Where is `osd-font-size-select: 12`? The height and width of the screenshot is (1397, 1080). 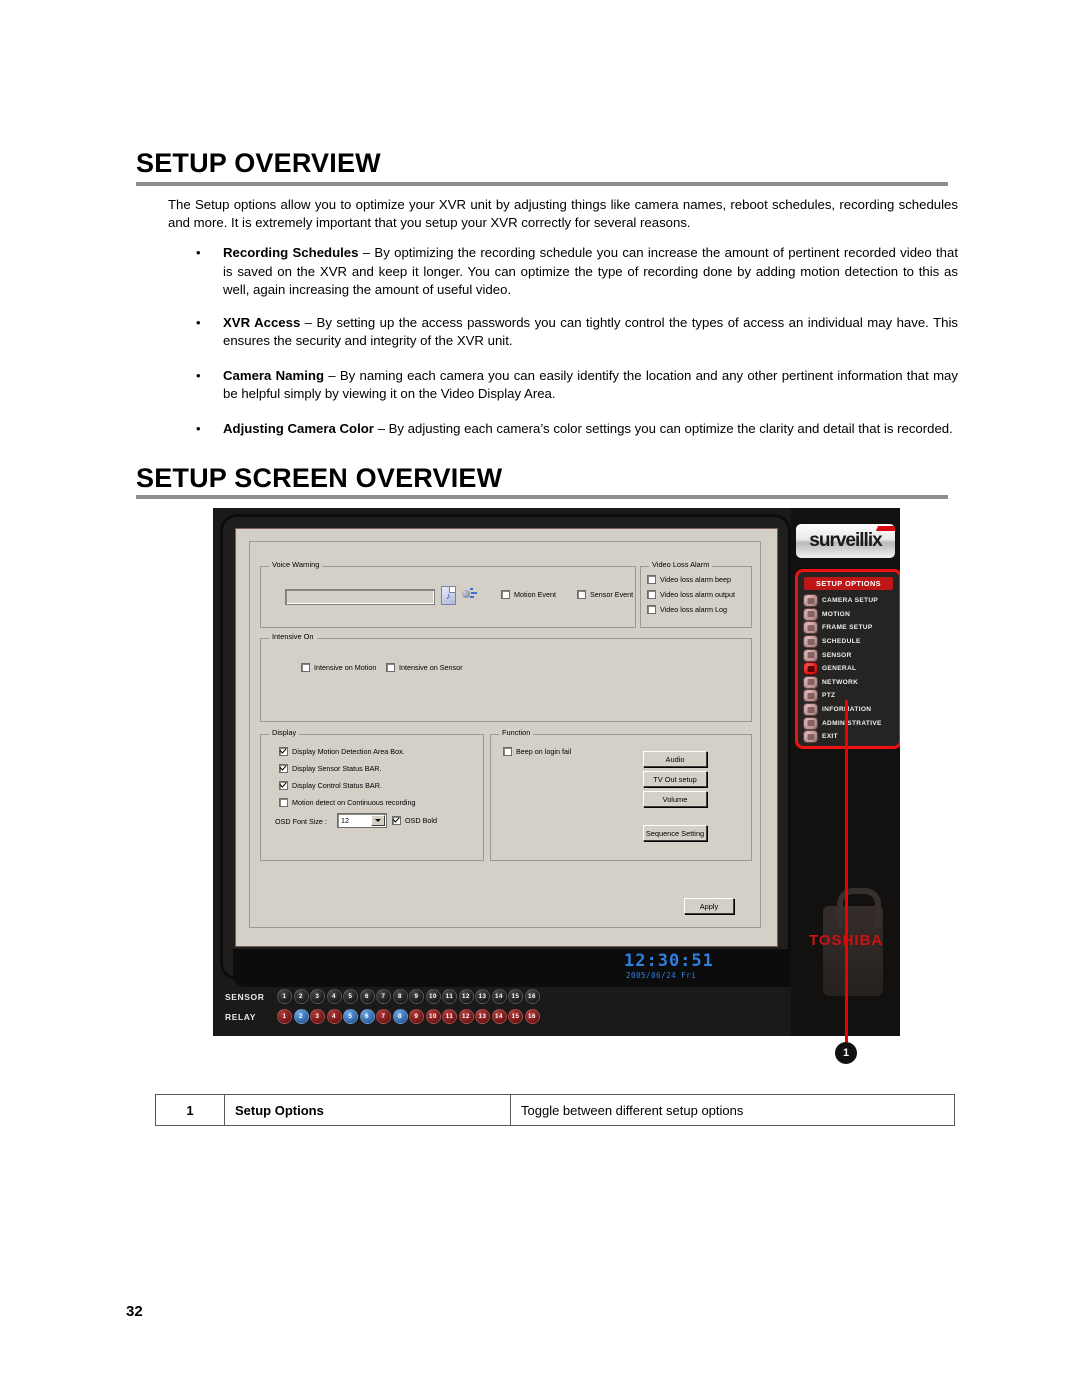
osd-font-size-select: 12 is located at coordinates (362, 820).